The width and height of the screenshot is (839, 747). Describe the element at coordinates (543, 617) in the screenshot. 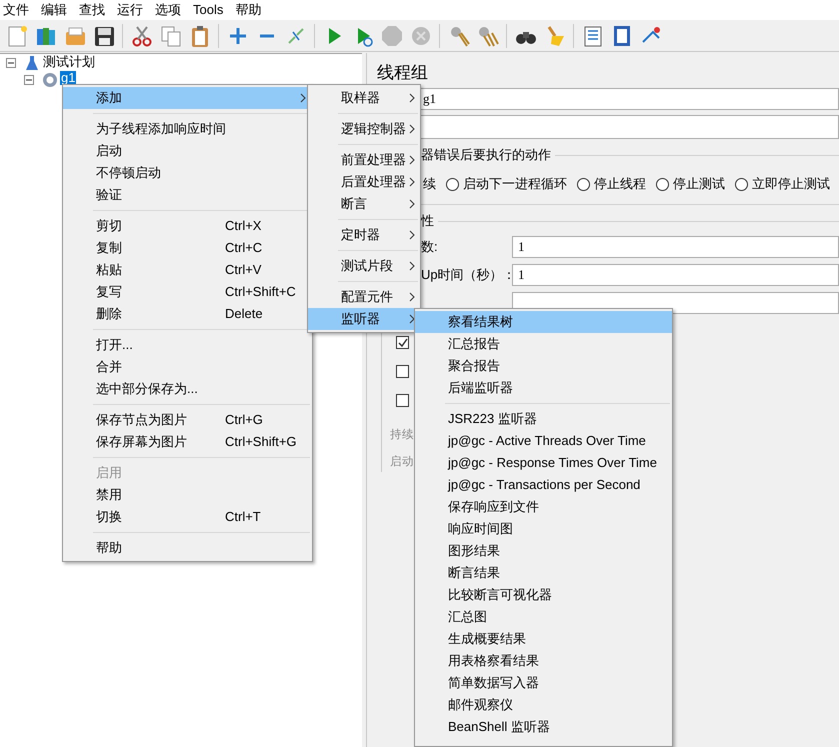

I see `menu-item: 汇总图` at that location.